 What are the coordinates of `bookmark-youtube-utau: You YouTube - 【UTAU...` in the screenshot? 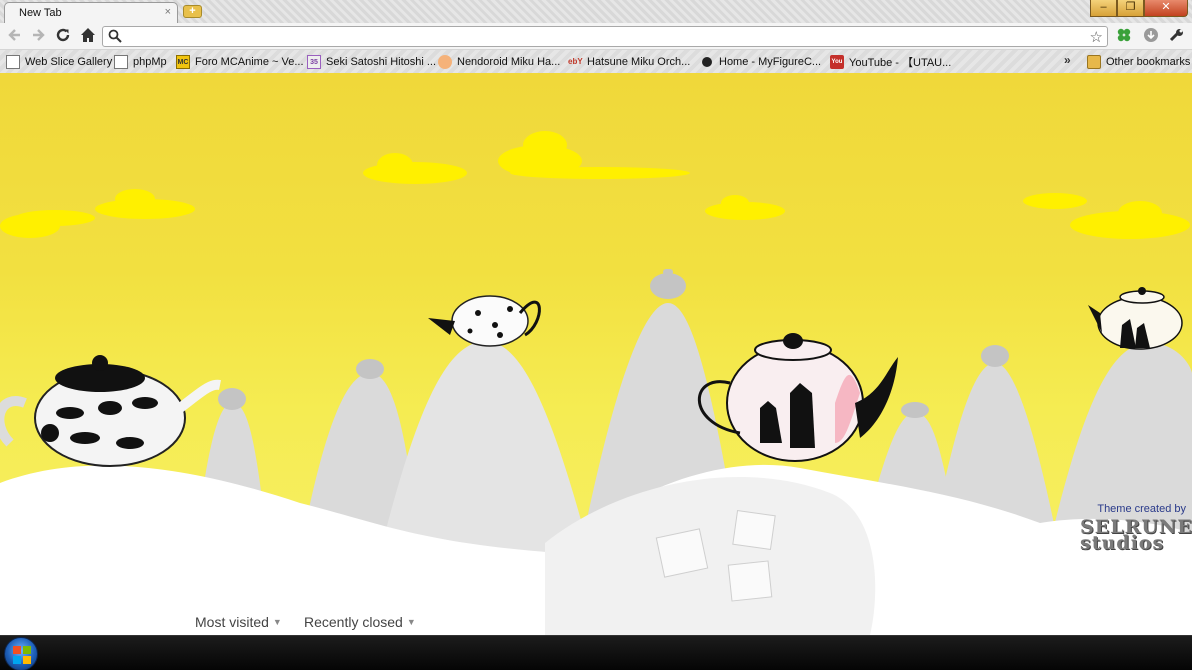 It's located at (890, 62).